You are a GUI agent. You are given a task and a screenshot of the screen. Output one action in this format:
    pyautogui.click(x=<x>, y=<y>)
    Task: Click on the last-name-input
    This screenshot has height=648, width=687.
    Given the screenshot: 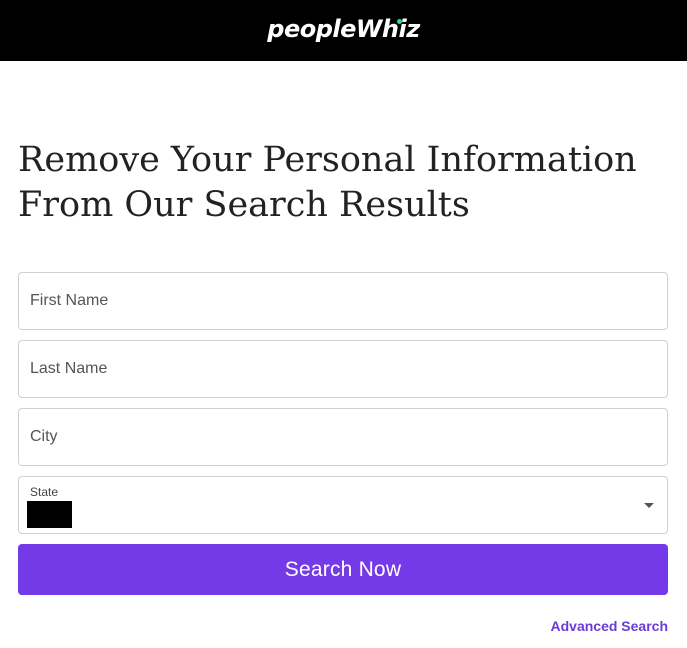 What is the action you would take?
    pyautogui.click(x=343, y=369)
    